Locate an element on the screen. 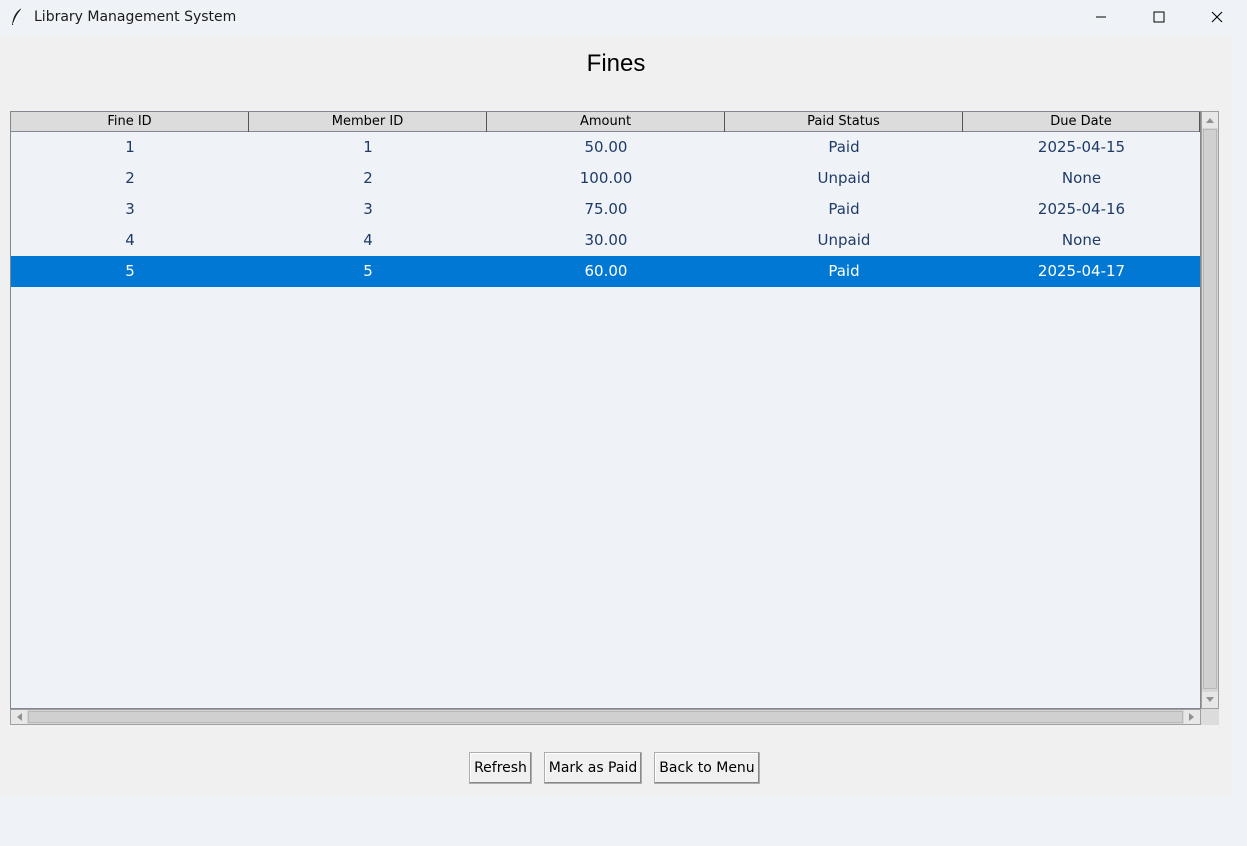 This screenshot has height=846, width=1247. horizontal-scroll-thumb is located at coordinates (605, 717).